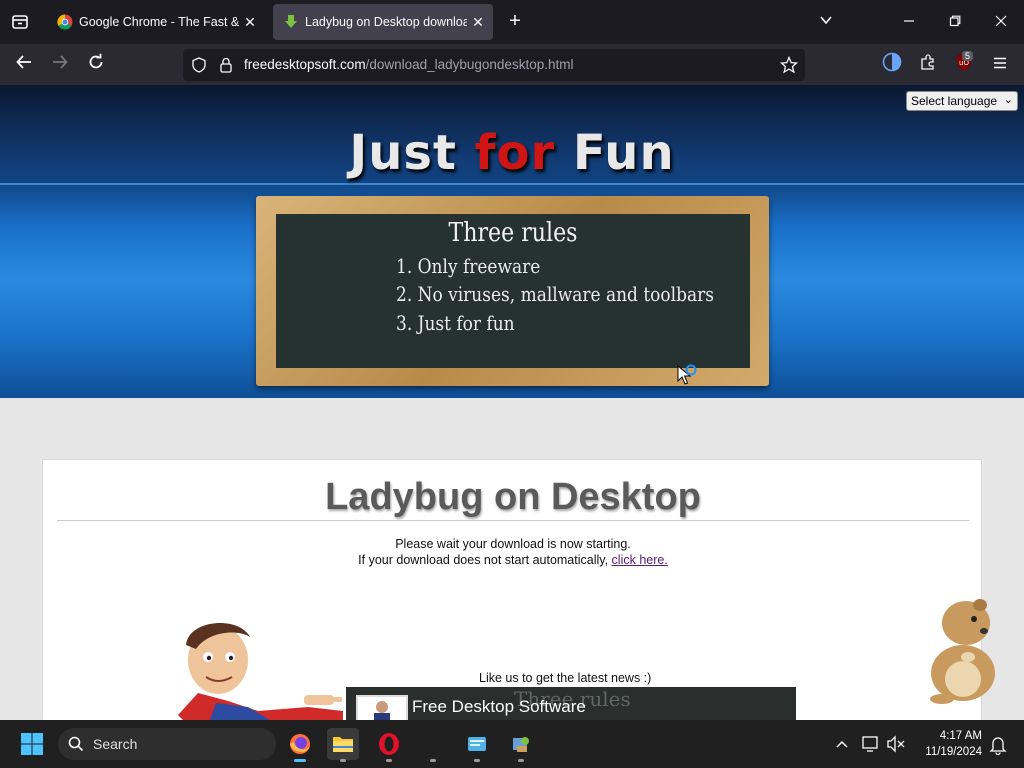 The width and height of the screenshot is (1024, 768). What do you see at coordinates (521, 745) in the screenshot?
I see `ladybug-installer-icon` at bounding box center [521, 745].